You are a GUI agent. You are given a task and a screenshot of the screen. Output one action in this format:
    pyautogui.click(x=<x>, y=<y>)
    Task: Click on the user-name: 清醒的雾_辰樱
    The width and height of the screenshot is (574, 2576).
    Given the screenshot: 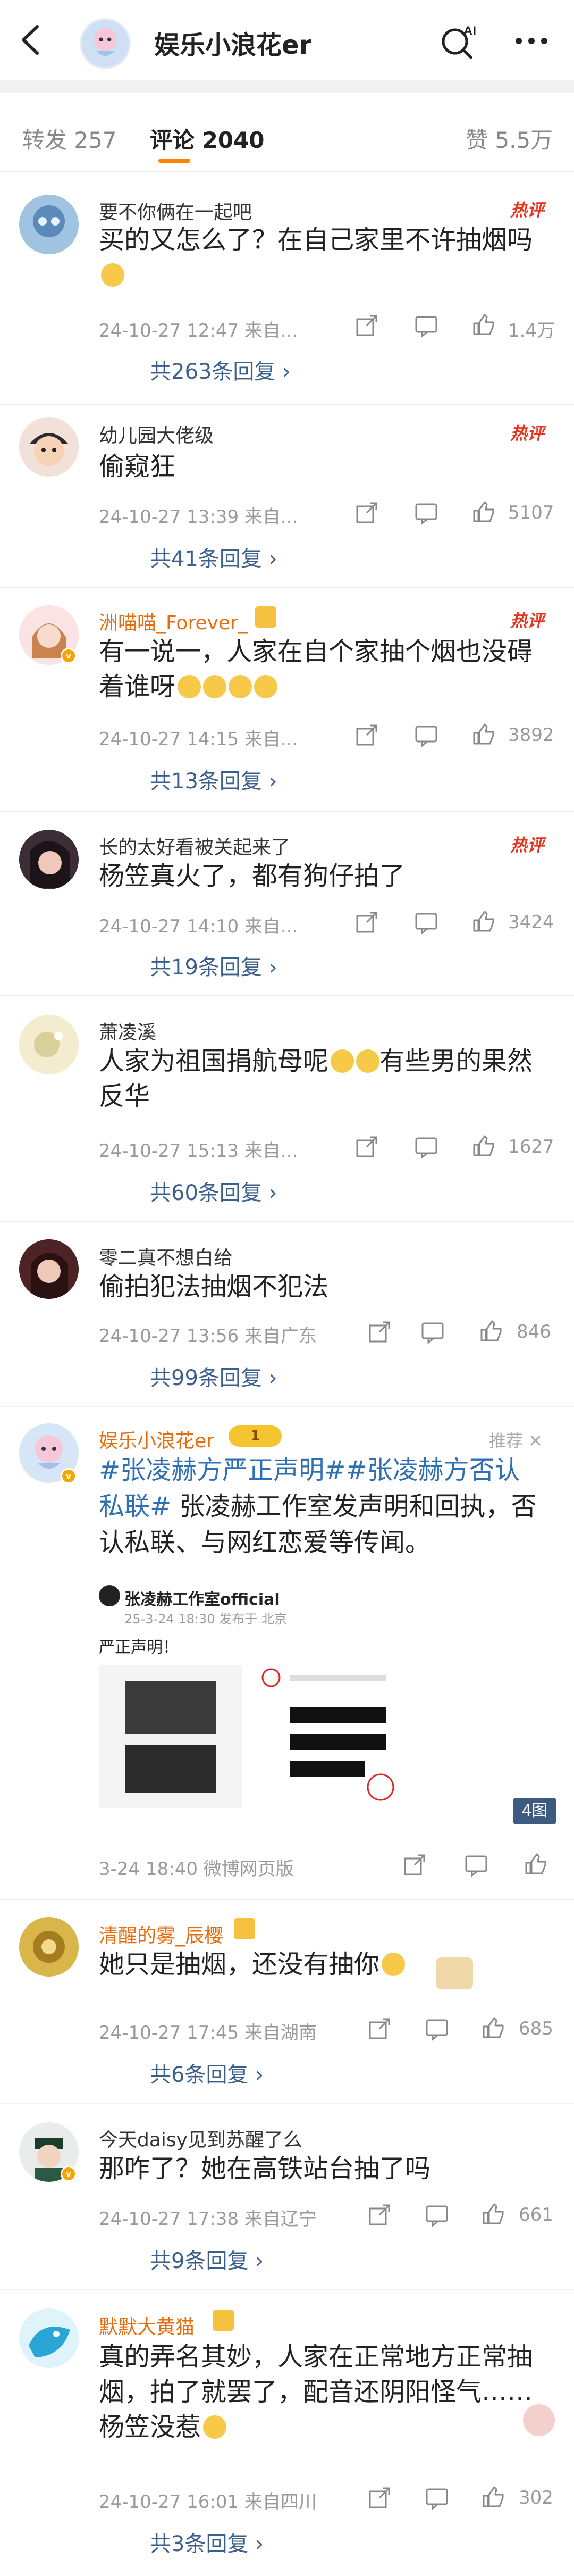 What is the action you would take?
    pyautogui.click(x=161, y=1934)
    